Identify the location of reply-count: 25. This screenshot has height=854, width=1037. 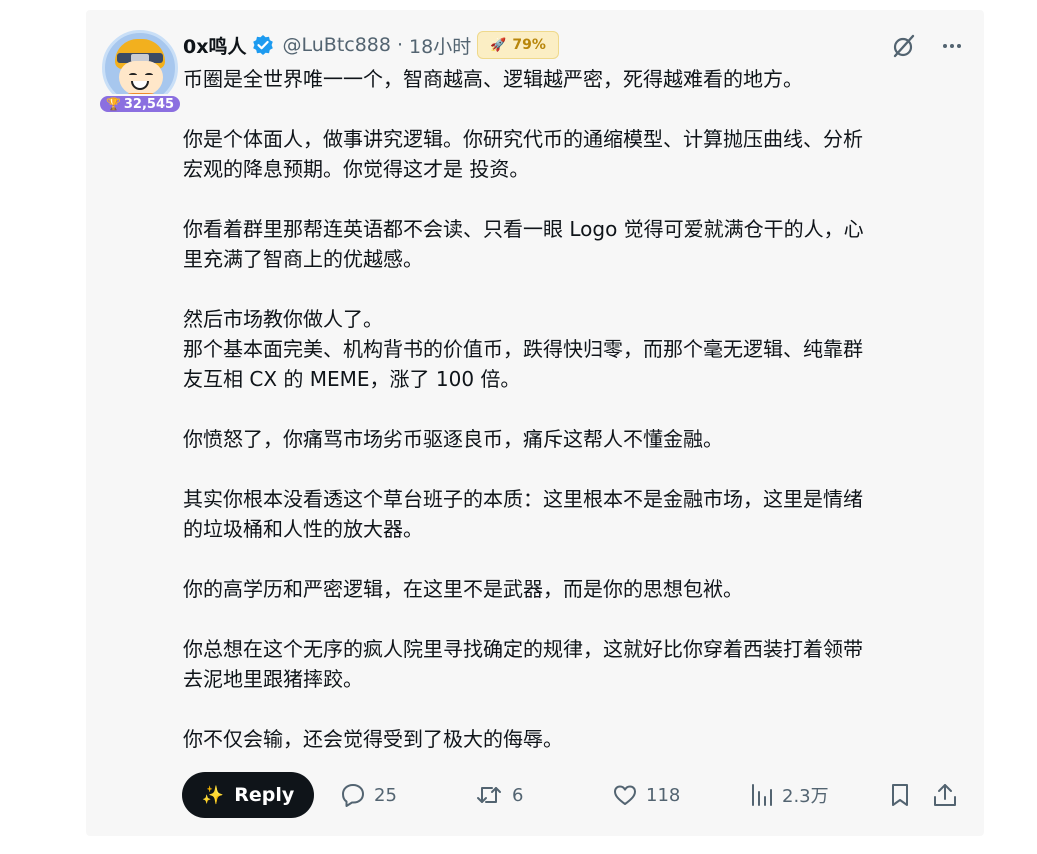
(385, 795).